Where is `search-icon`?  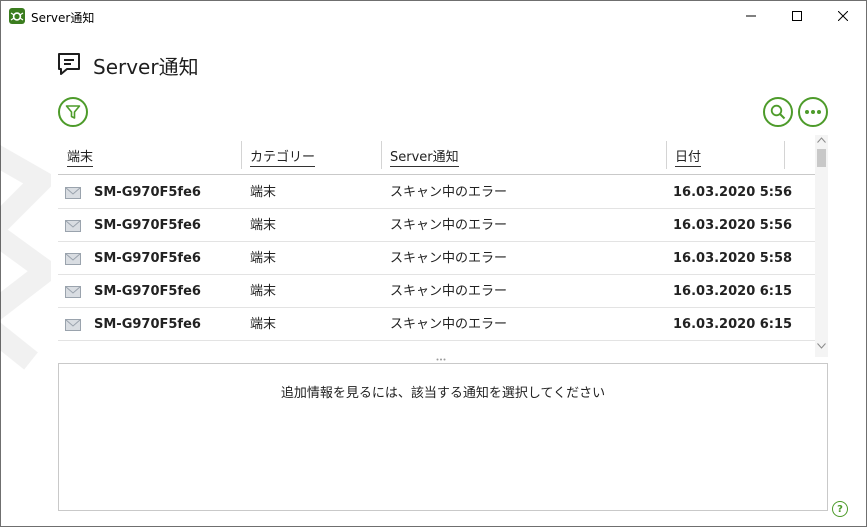
search-icon is located at coordinates (778, 112).